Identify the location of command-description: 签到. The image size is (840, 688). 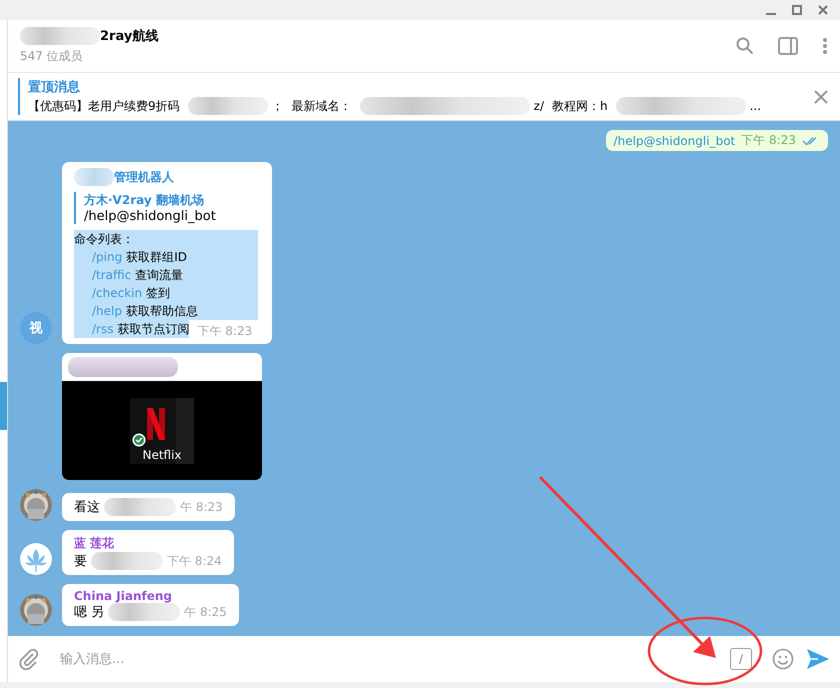
(158, 293).